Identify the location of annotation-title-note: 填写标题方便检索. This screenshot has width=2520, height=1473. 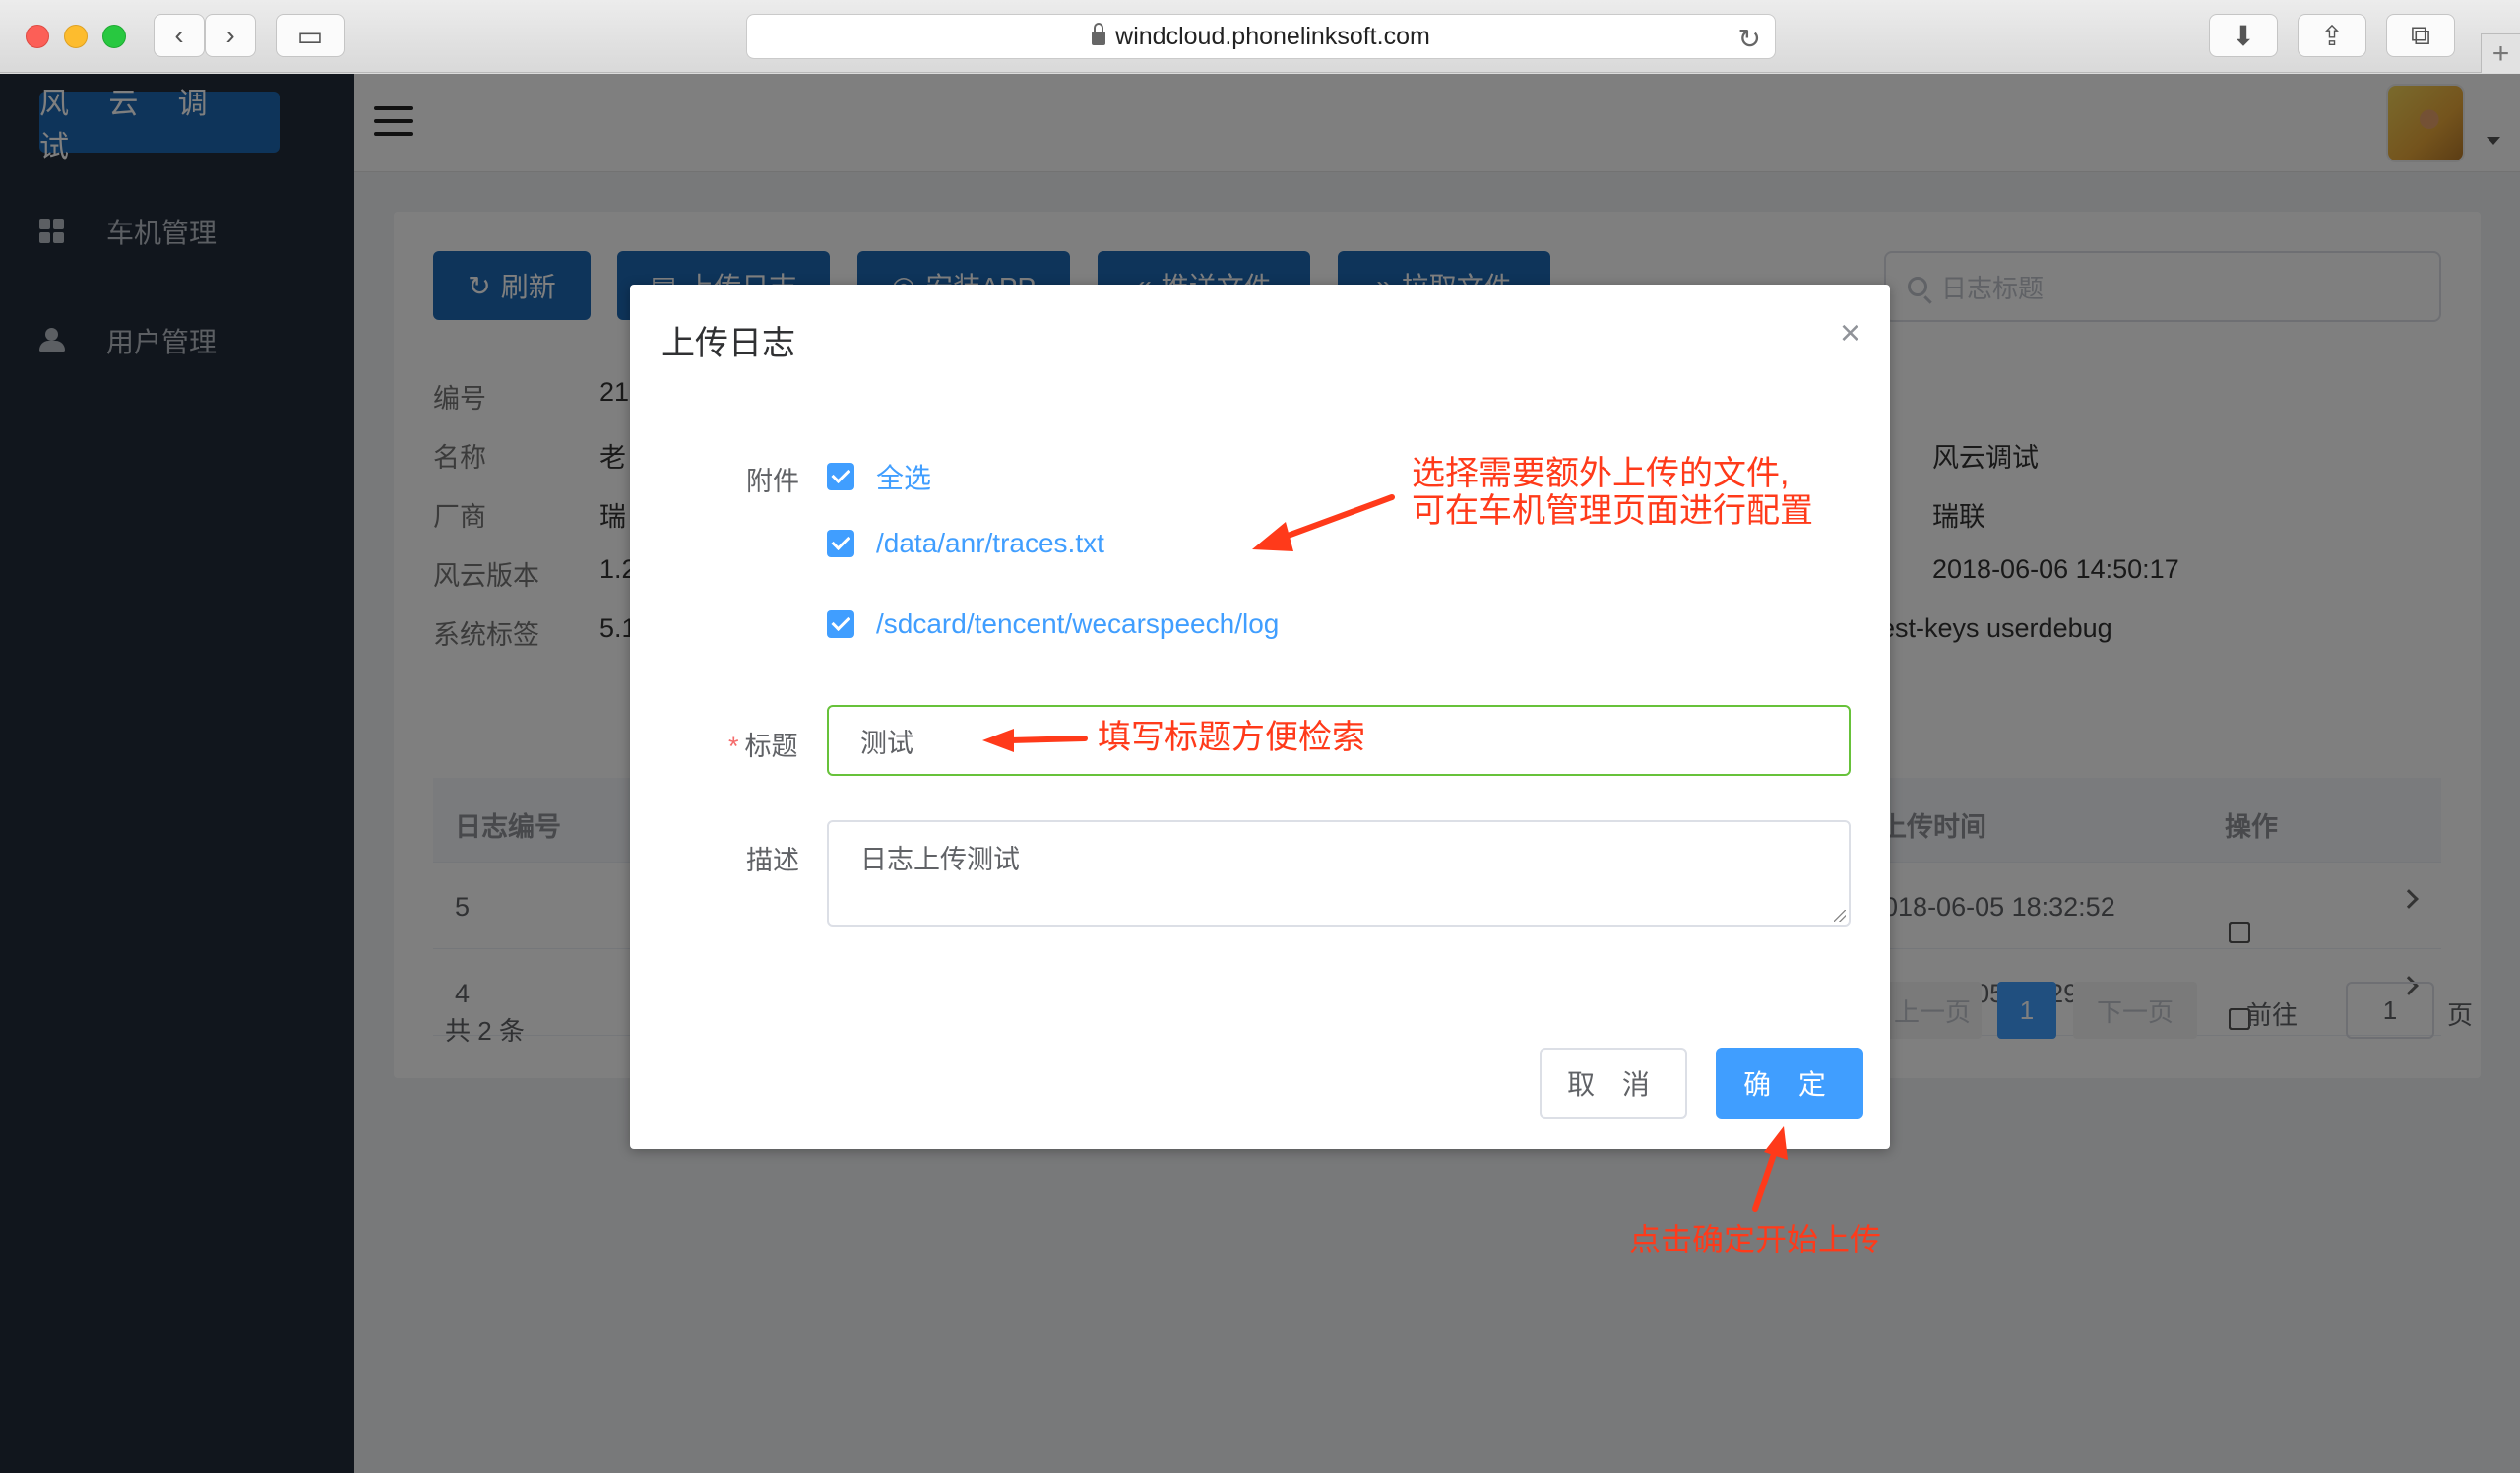
(1231, 737).